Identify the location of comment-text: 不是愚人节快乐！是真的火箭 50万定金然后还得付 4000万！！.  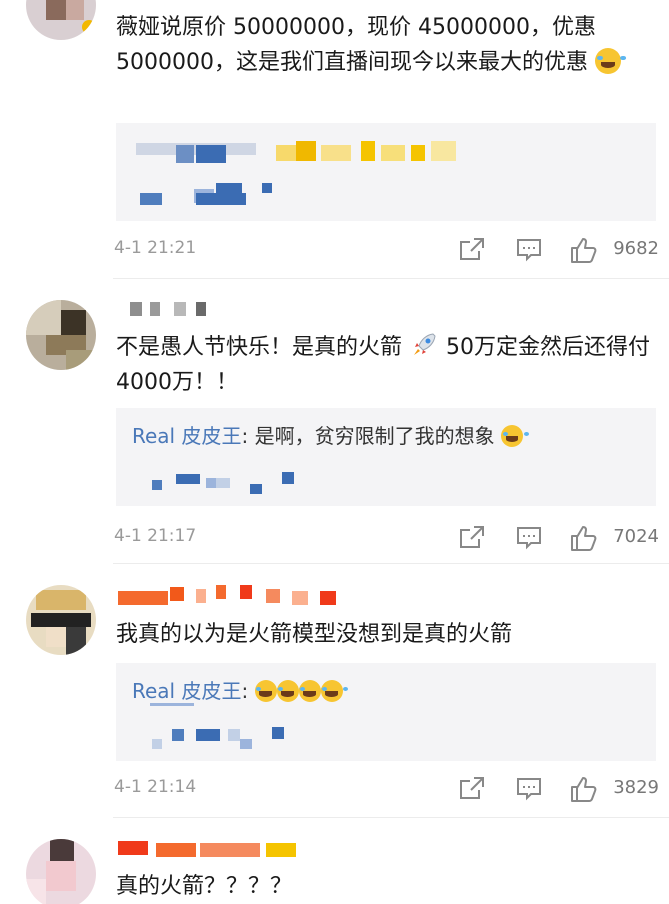
(386, 365).